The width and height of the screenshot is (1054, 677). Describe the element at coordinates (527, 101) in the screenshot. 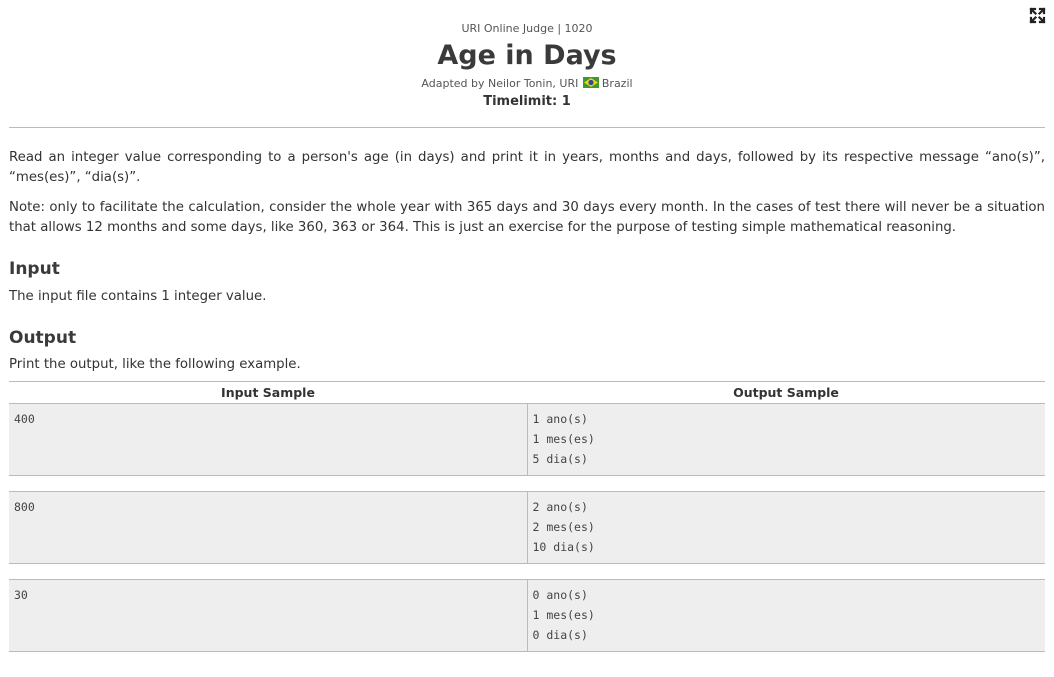

I see `timelimit-label: Timelimit: 1` at that location.